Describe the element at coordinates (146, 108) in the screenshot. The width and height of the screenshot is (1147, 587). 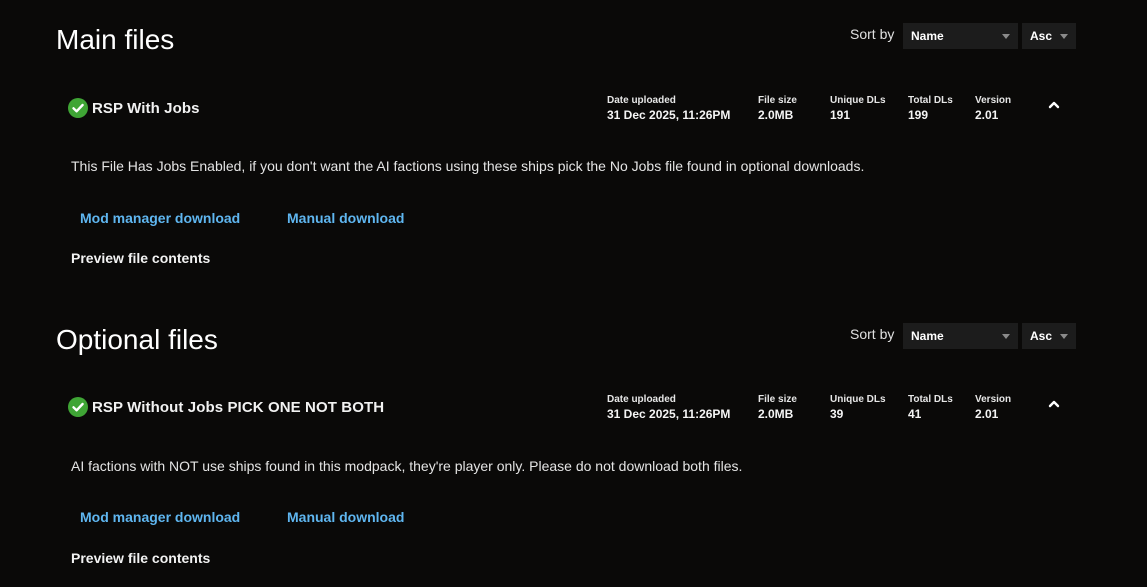
I see `file-name: RSP With Jobs` at that location.